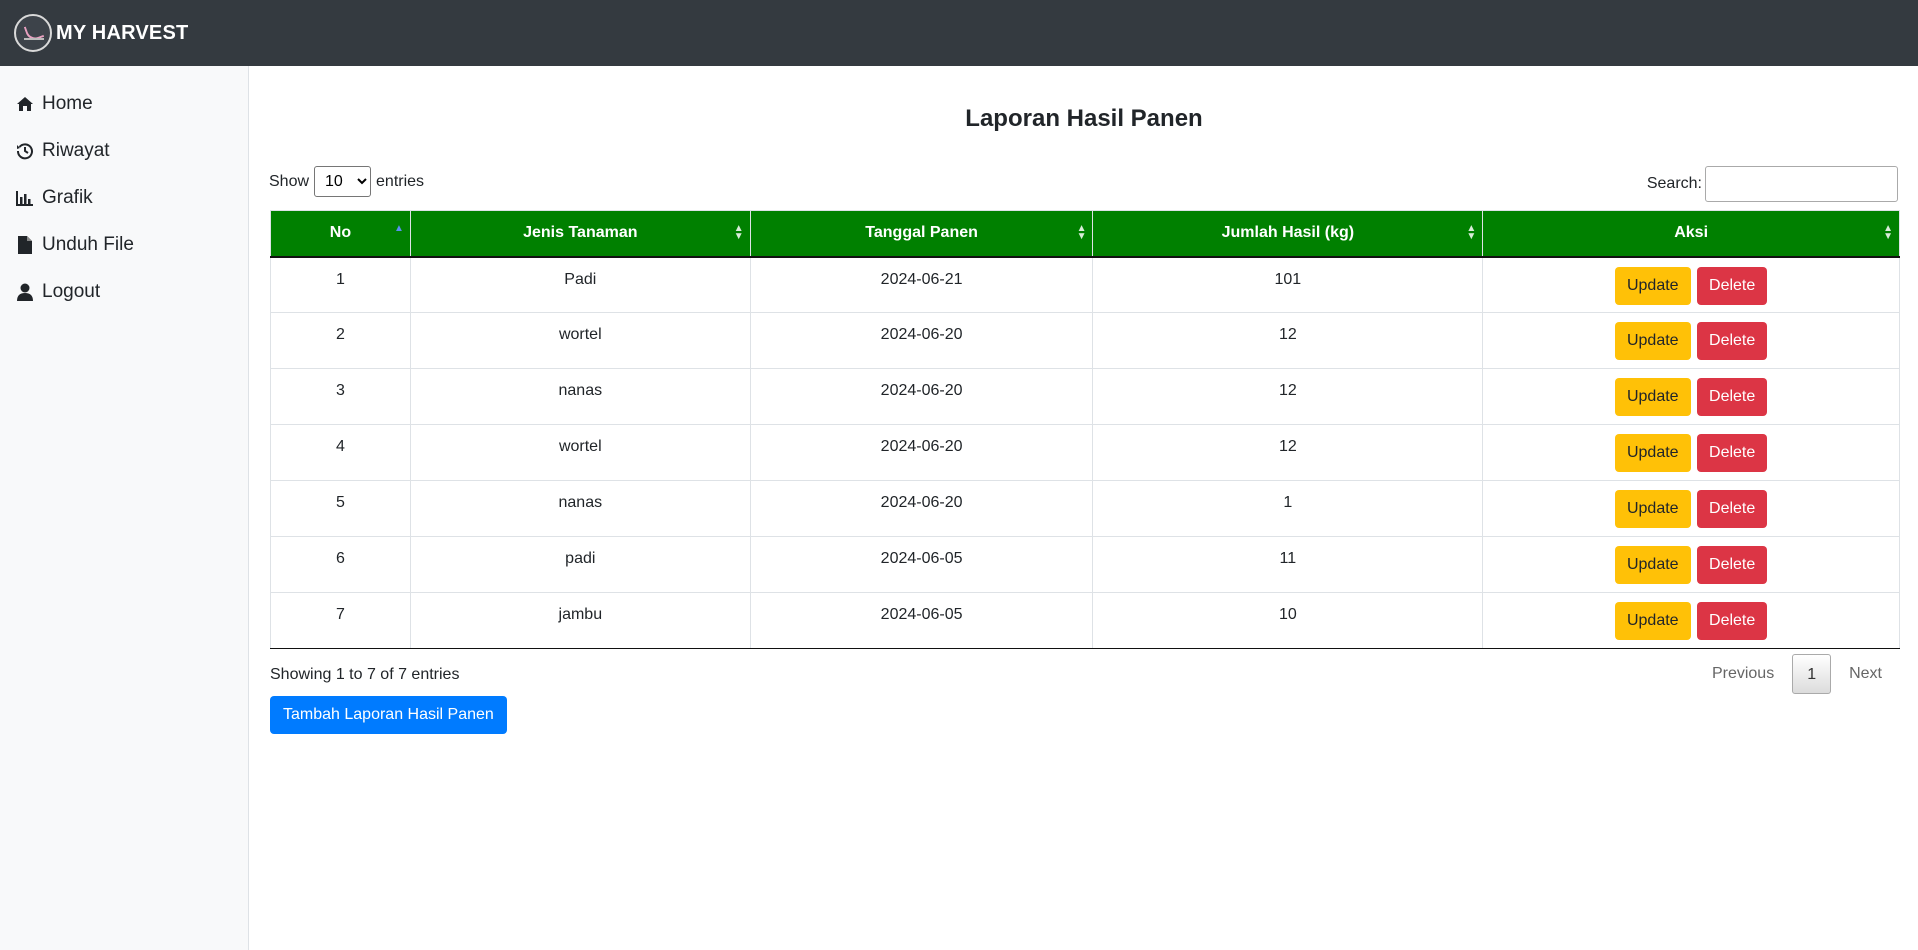  What do you see at coordinates (580, 284) in the screenshot?
I see `cell-jenis: Padi` at bounding box center [580, 284].